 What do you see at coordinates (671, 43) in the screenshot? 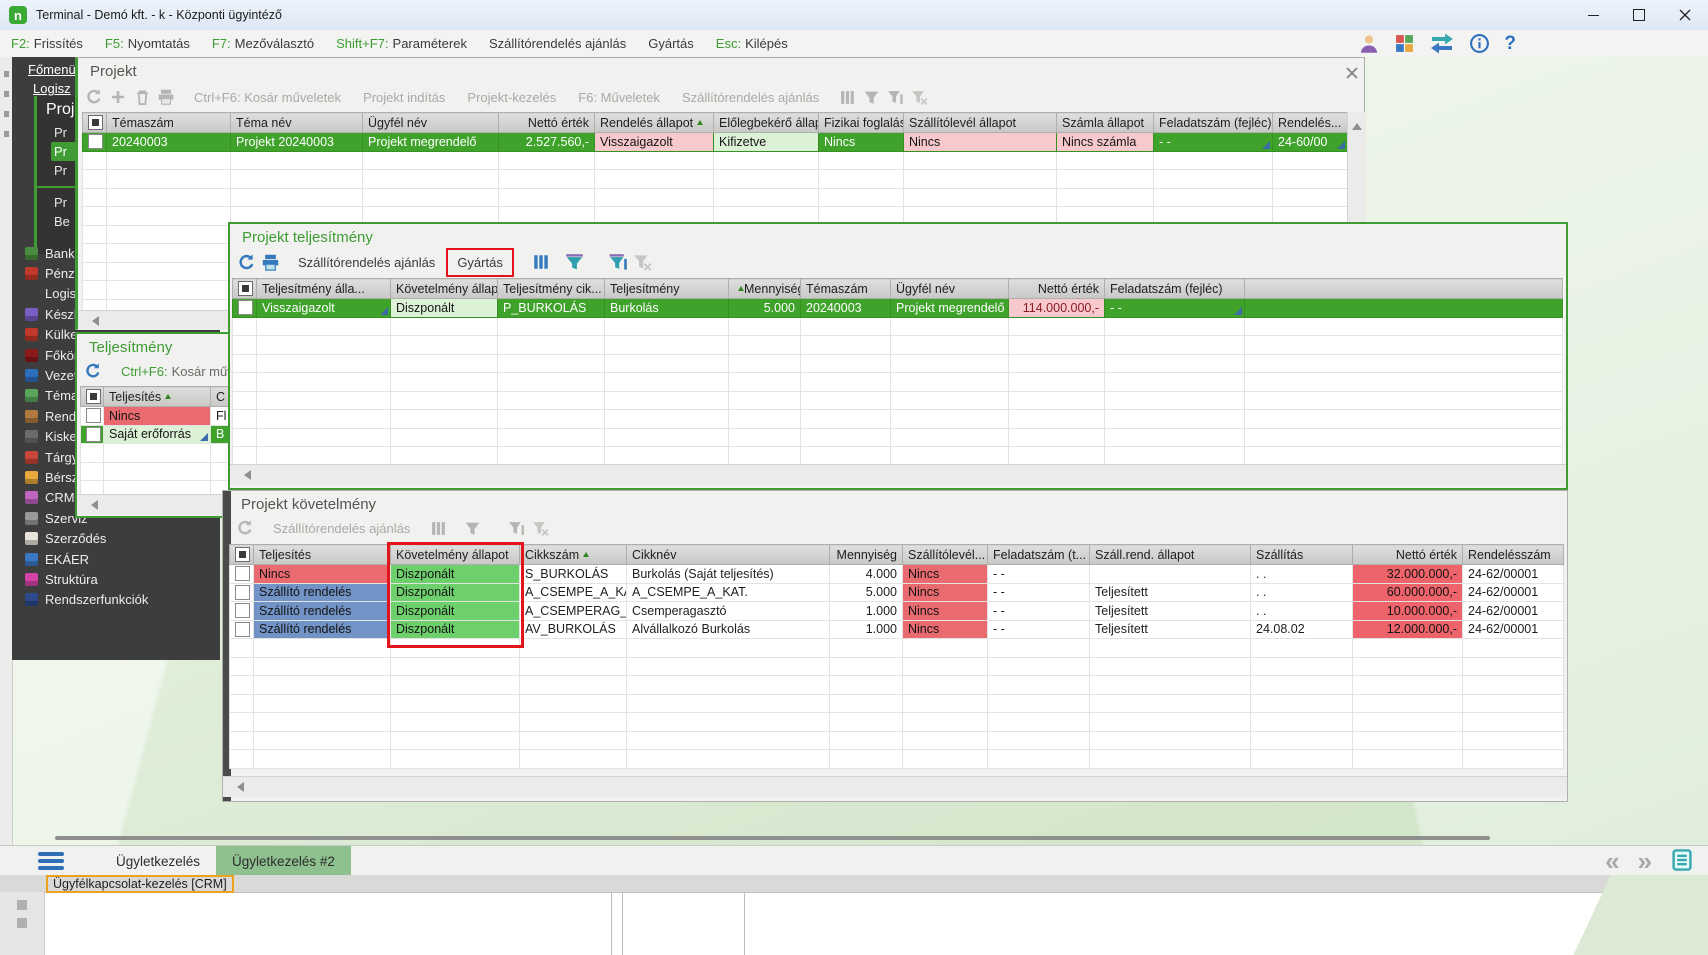
I see `menu-item-gyartas: Gyártás` at bounding box center [671, 43].